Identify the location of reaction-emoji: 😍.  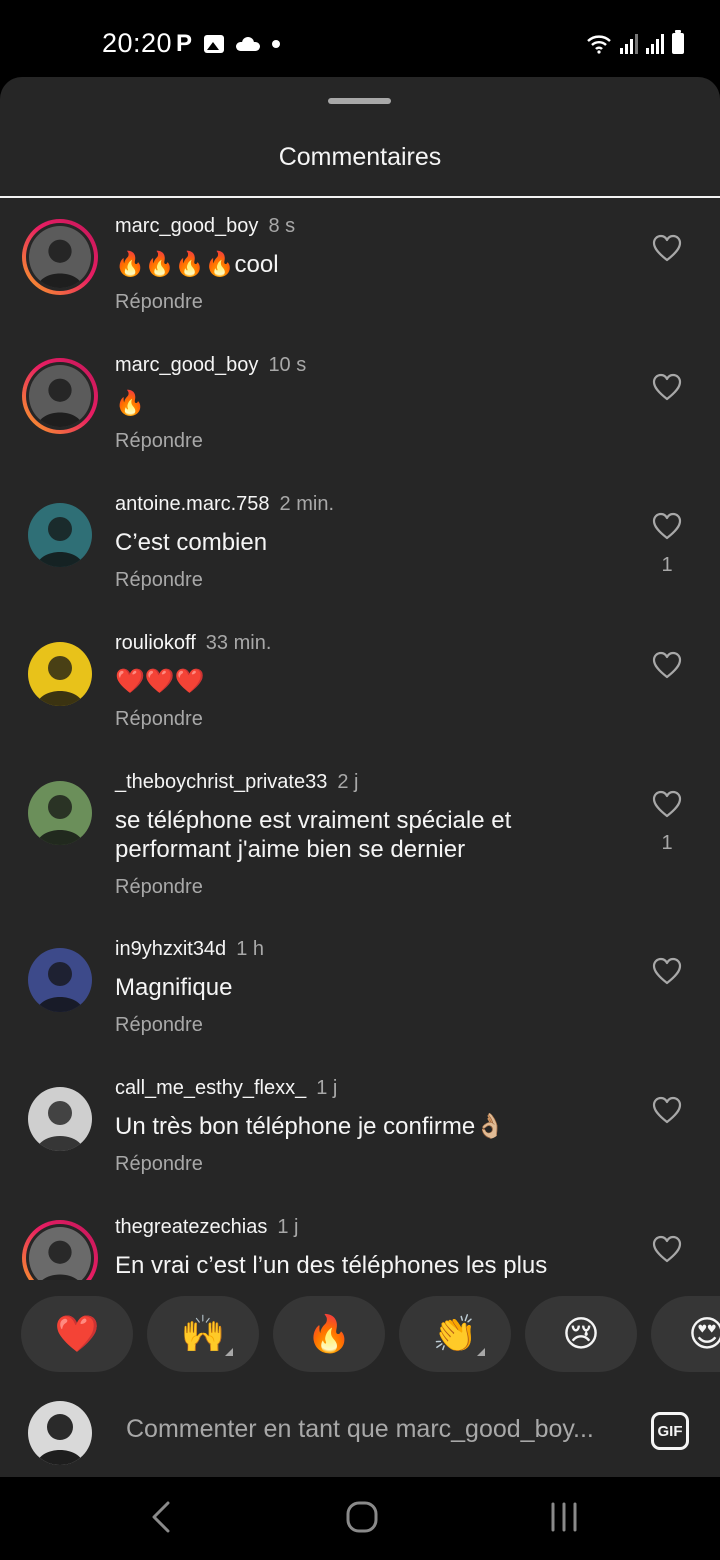
(704, 1333).